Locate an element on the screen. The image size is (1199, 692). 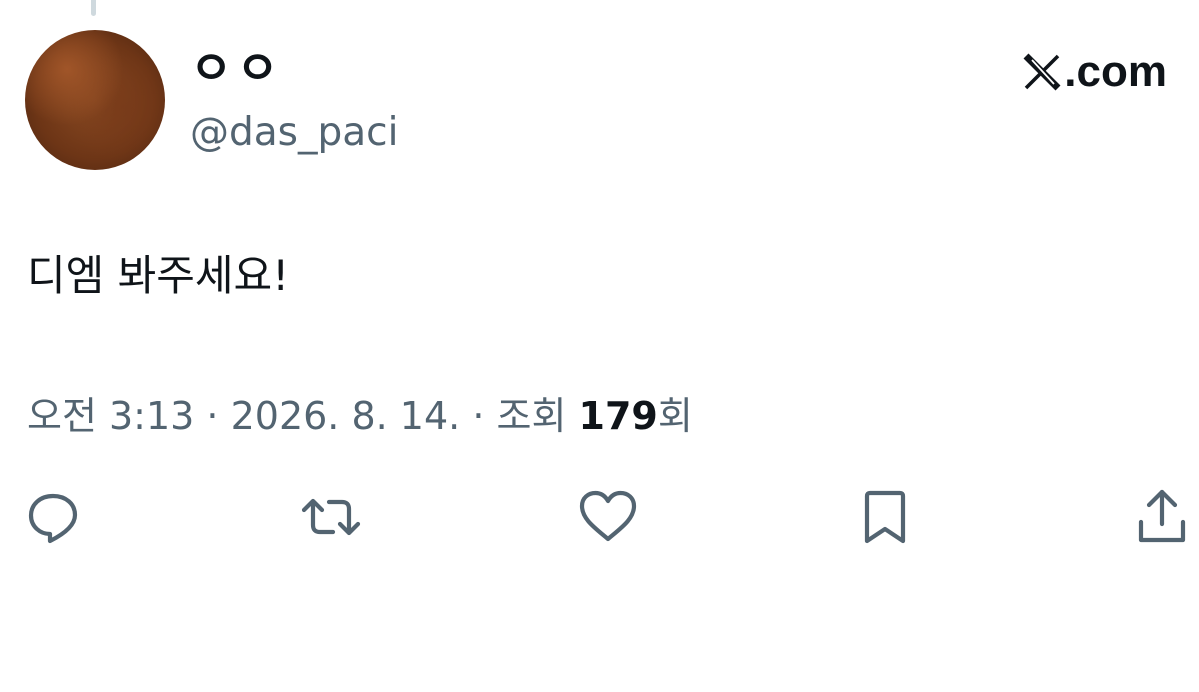
views-suffix: 회 is located at coordinates (675, 416).